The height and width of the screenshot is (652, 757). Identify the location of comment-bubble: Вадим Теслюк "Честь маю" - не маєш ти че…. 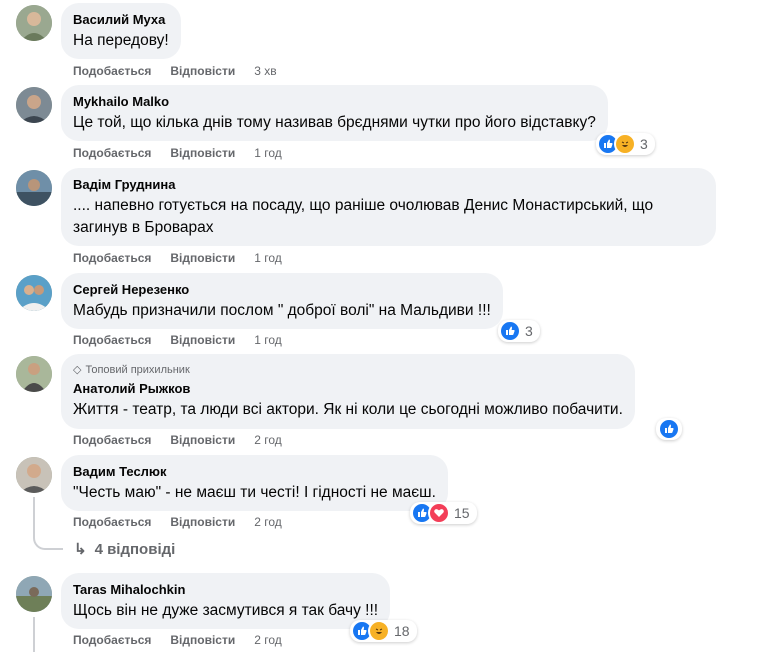
(254, 483).